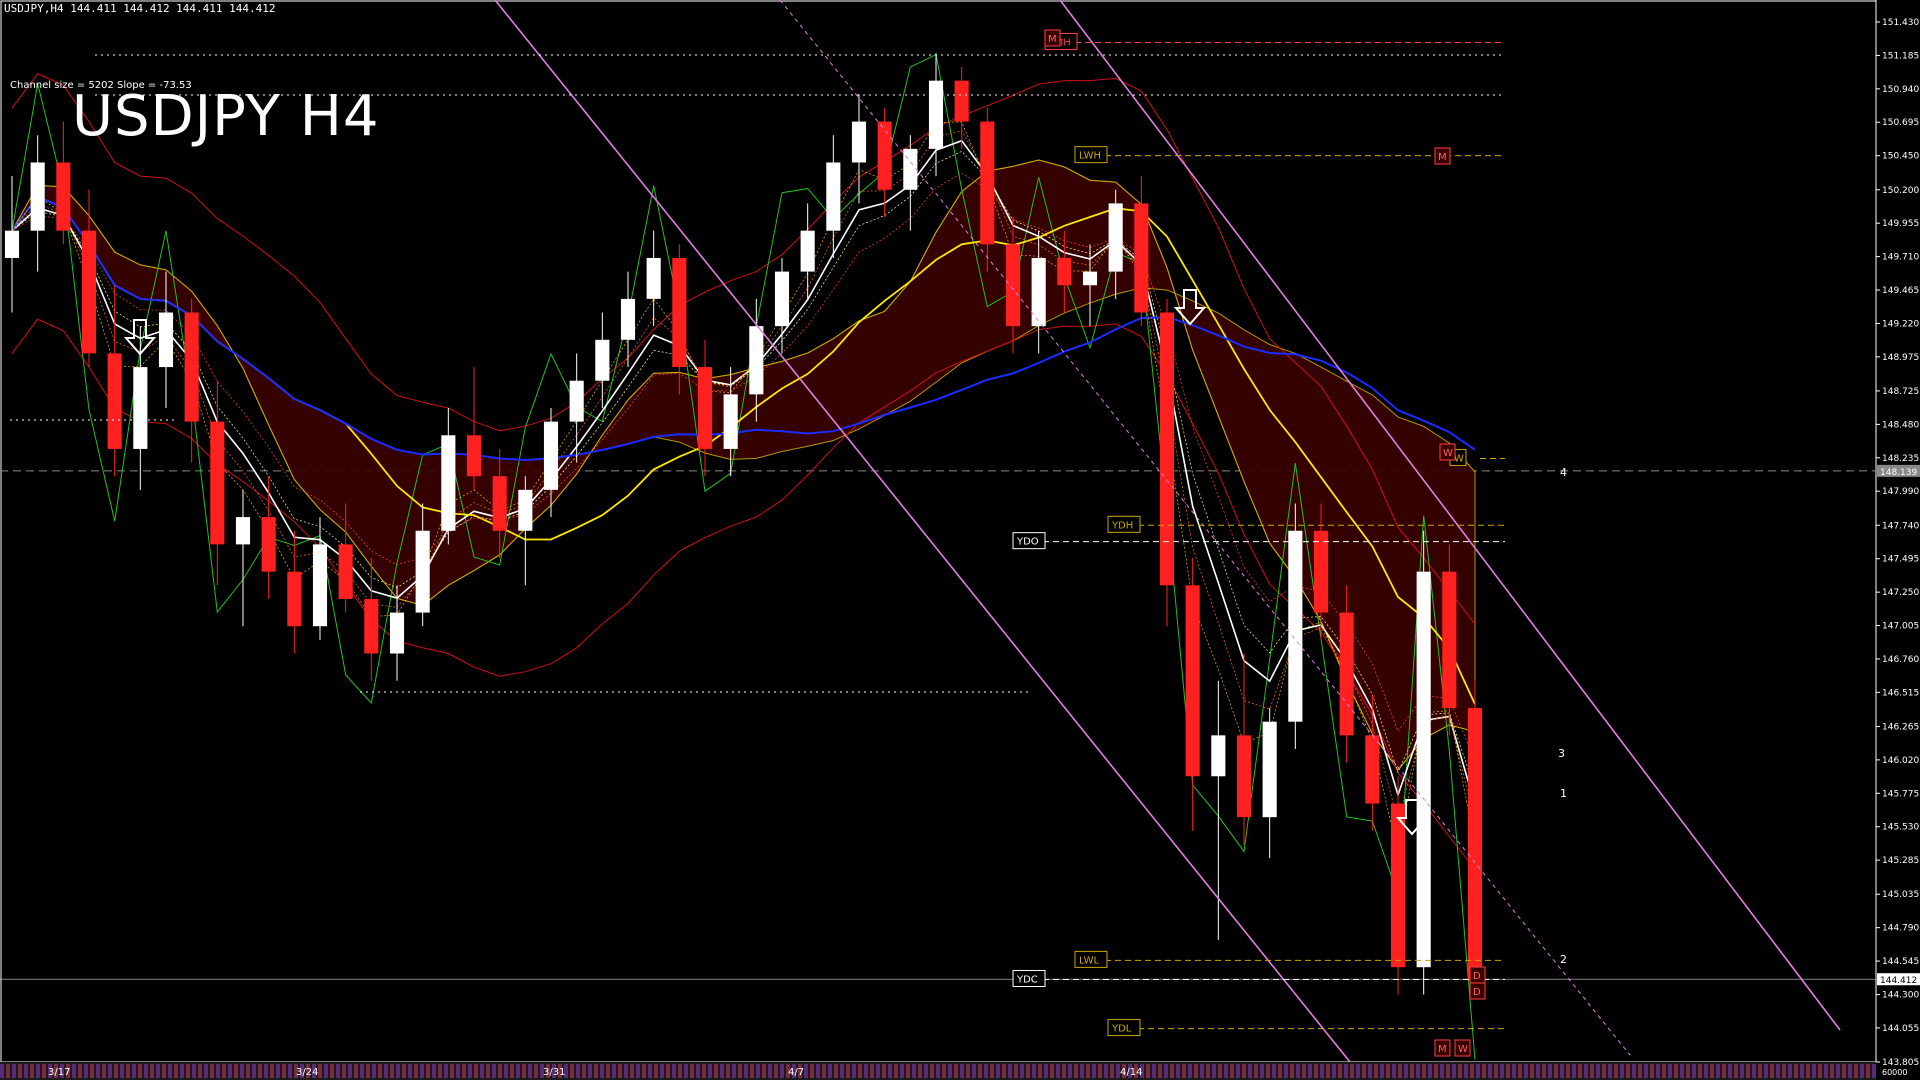 The width and height of the screenshot is (1920, 1080). I want to click on date-label: 4/14, so click(1131, 1072).